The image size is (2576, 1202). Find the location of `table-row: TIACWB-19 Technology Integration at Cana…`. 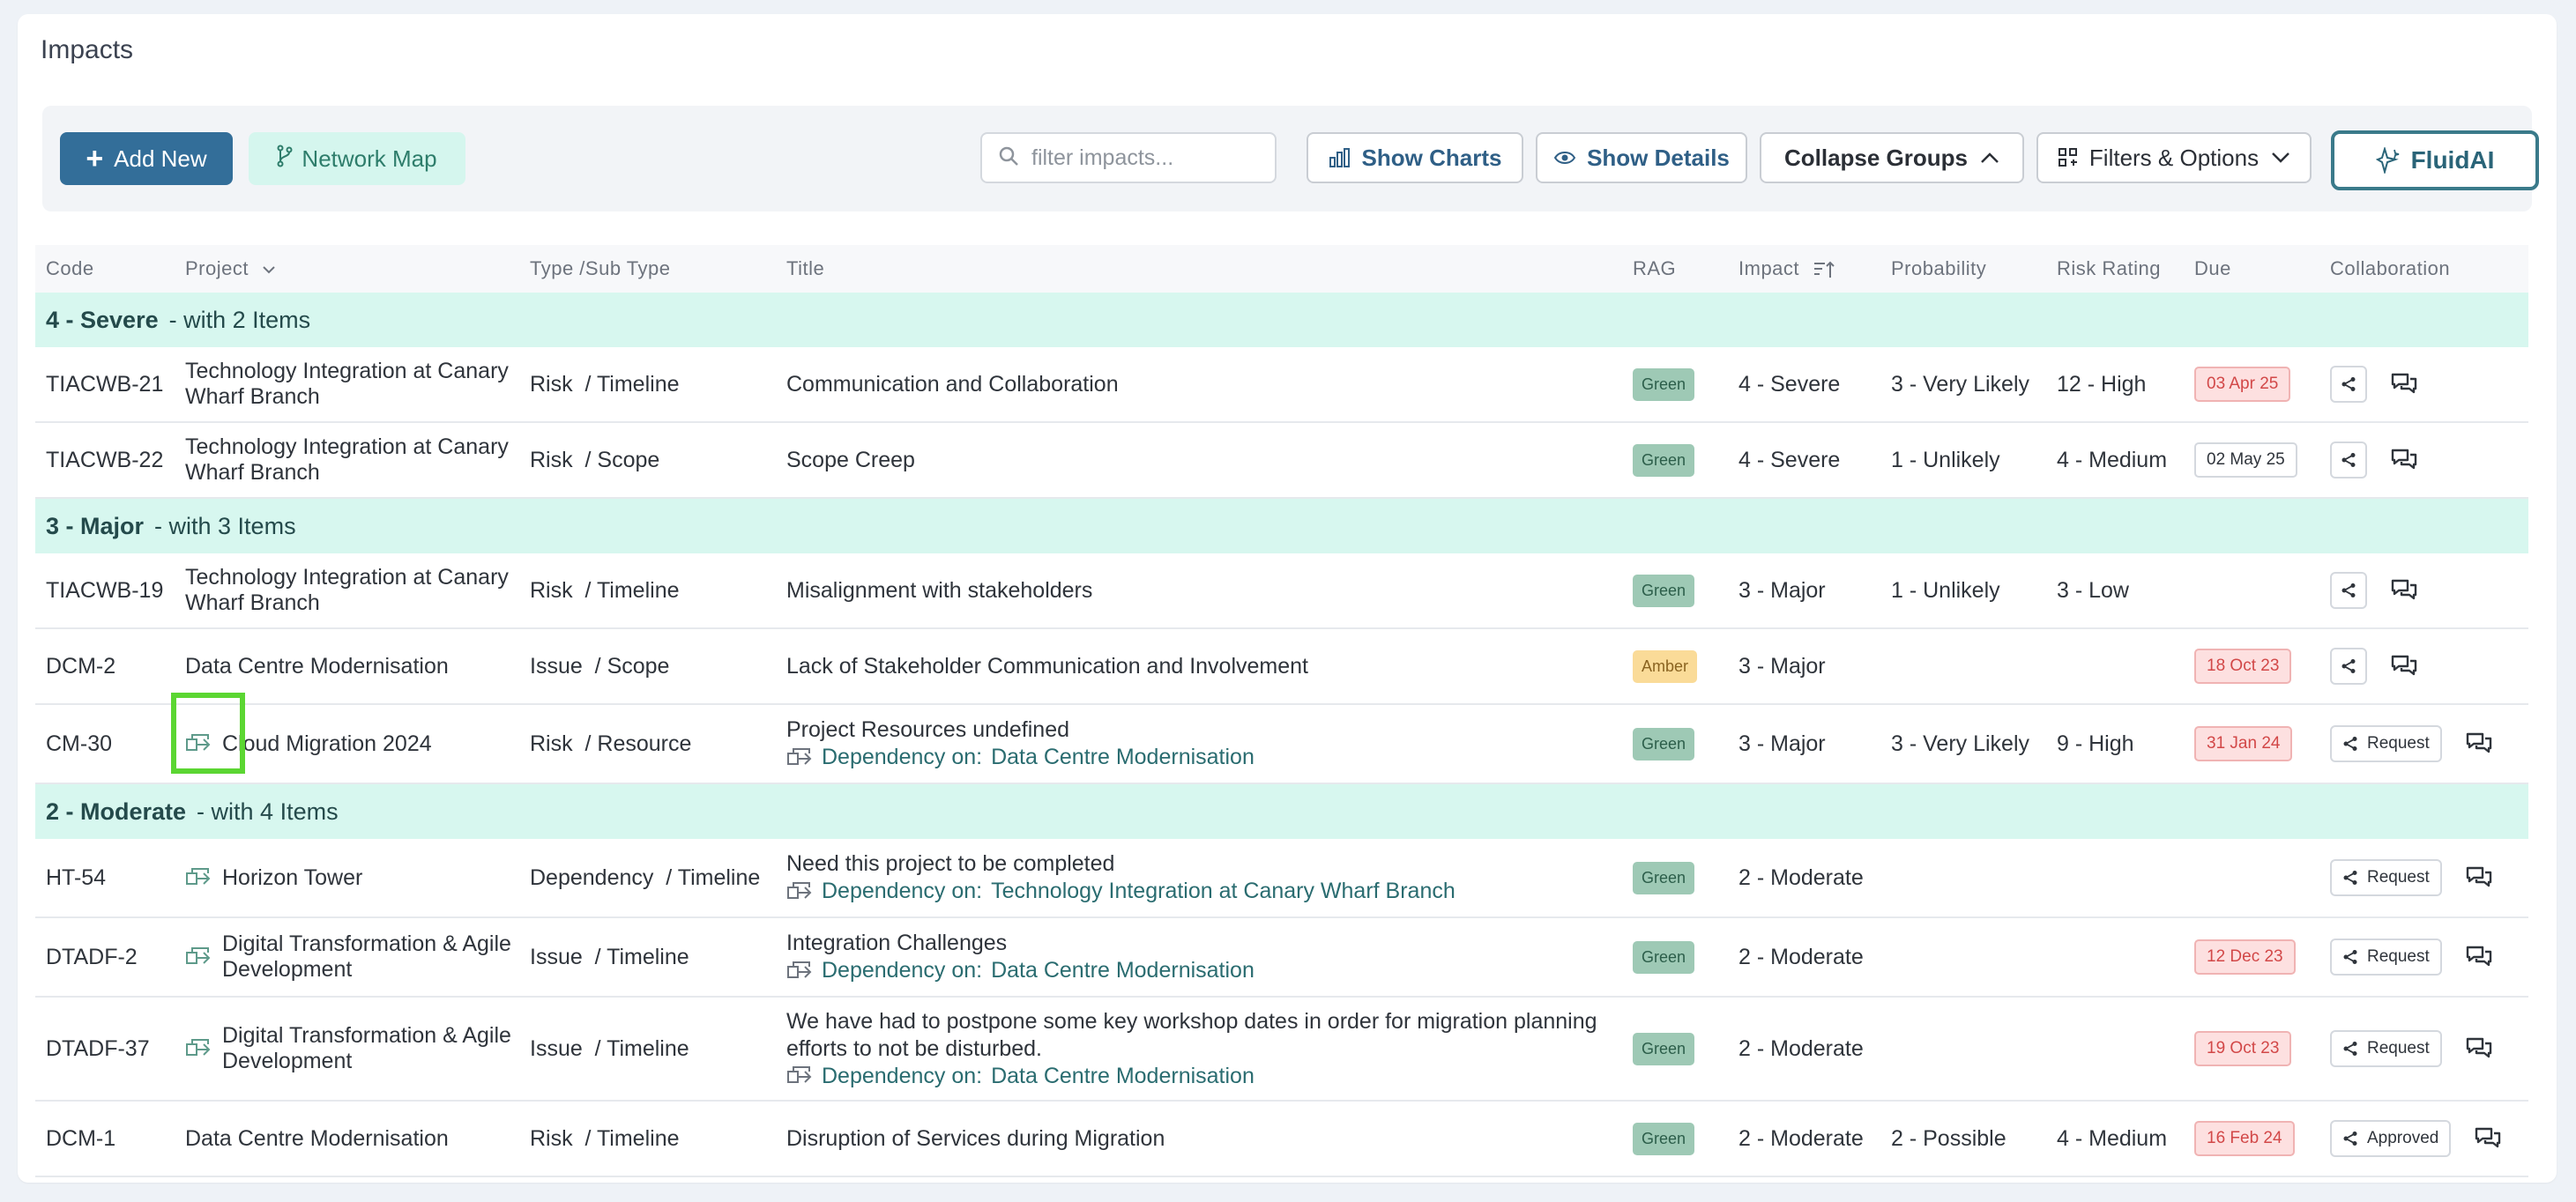

table-row: TIACWB-19 Technology Integration at Cana… is located at coordinates (1281, 591).